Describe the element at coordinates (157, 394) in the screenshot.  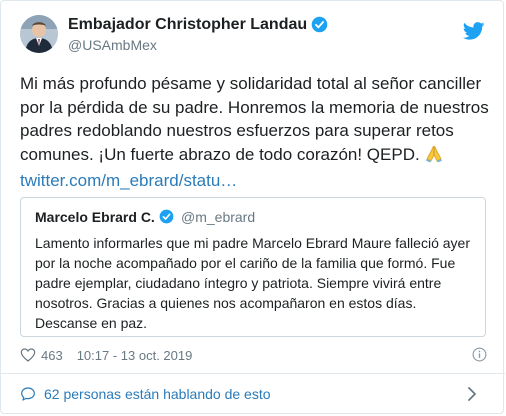
I see `conversation-count-text: 62 personas están hablando de esto` at that location.